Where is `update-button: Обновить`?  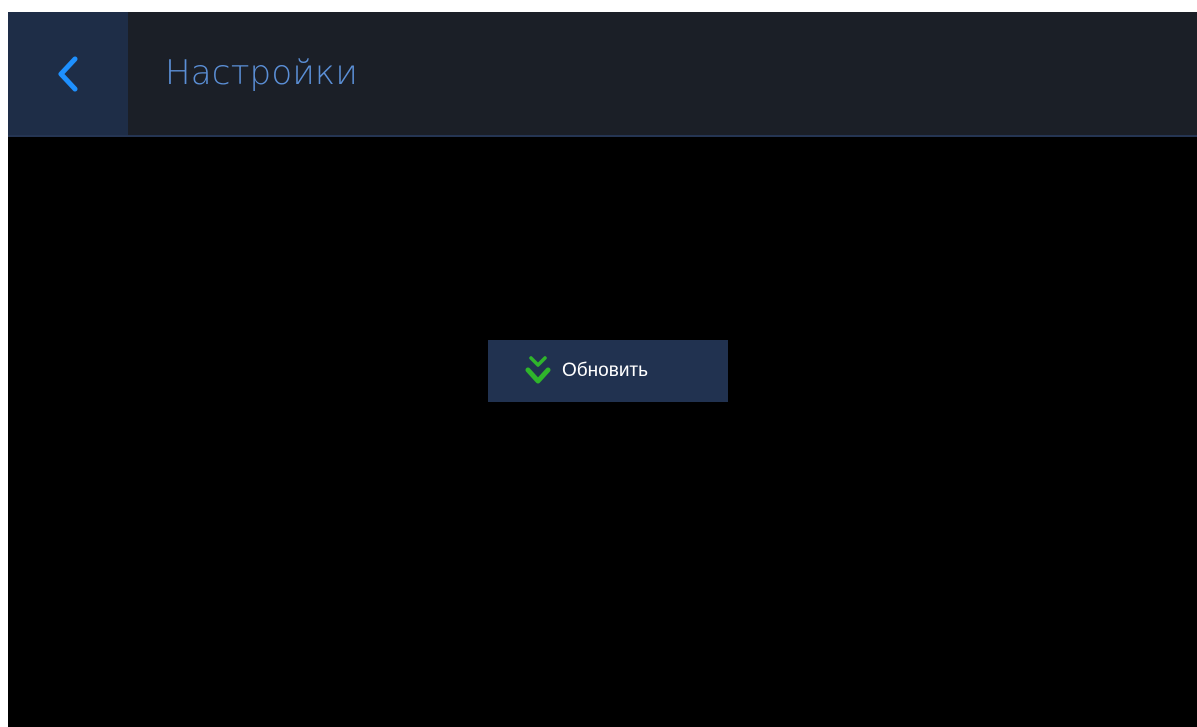
update-button: Обновить is located at coordinates (608, 371).